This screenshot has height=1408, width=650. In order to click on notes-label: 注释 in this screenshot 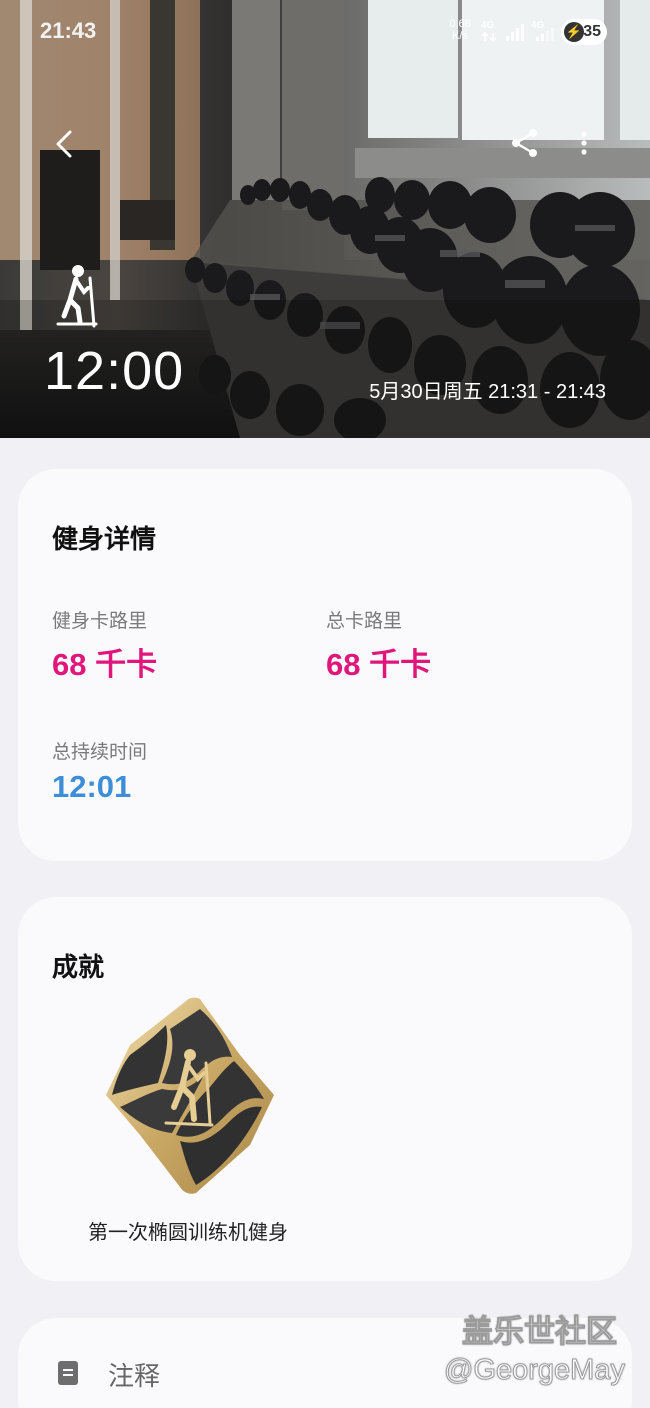, I will do `click(134, 1377)`.